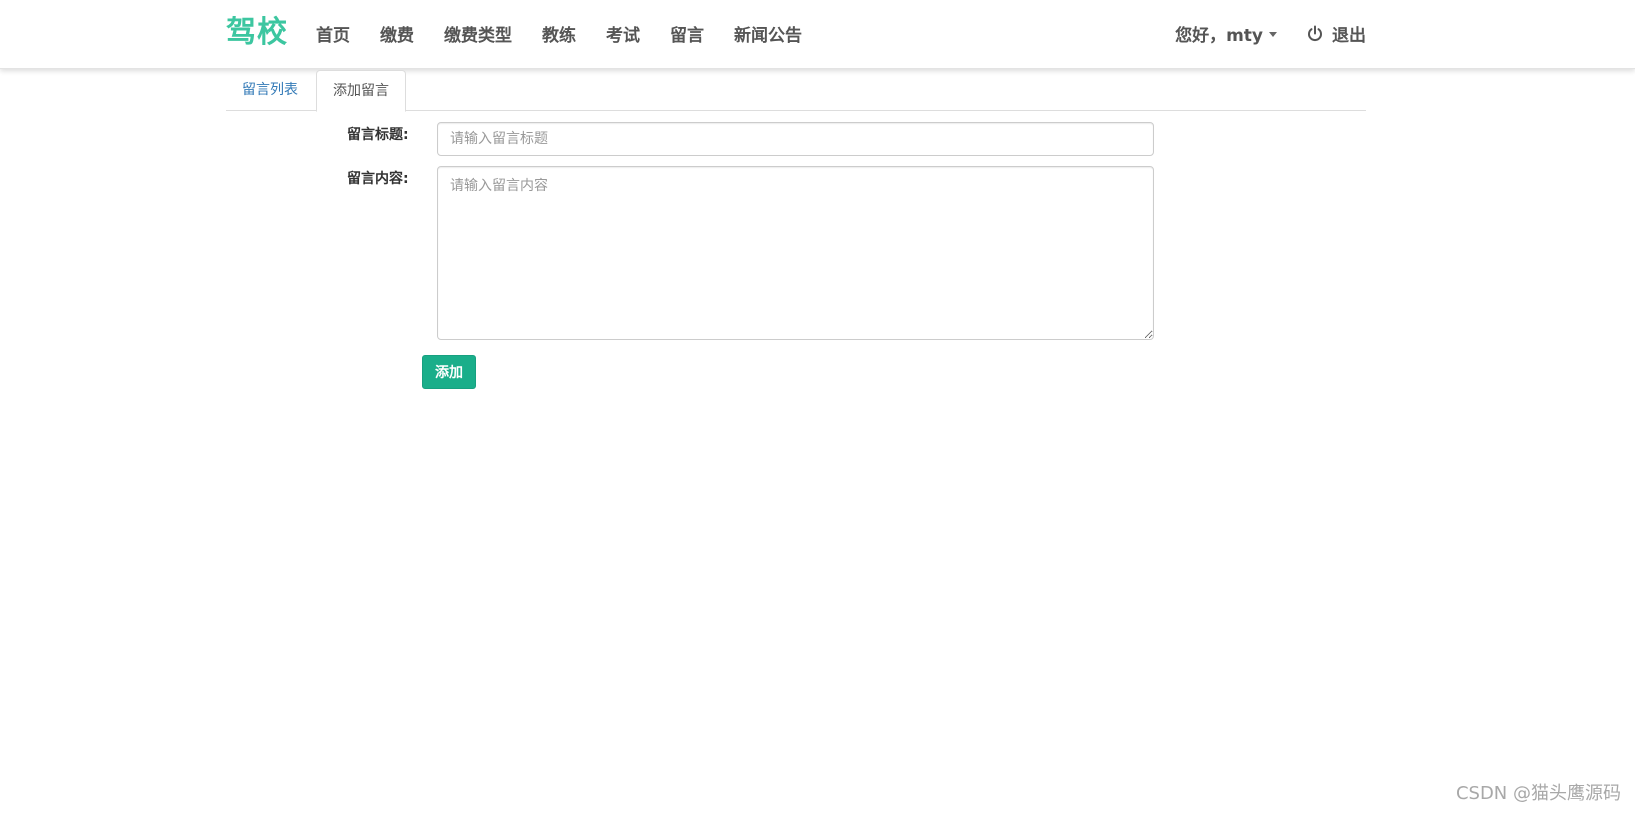  I want to click on caret-down-icon, so click(1273, 34).